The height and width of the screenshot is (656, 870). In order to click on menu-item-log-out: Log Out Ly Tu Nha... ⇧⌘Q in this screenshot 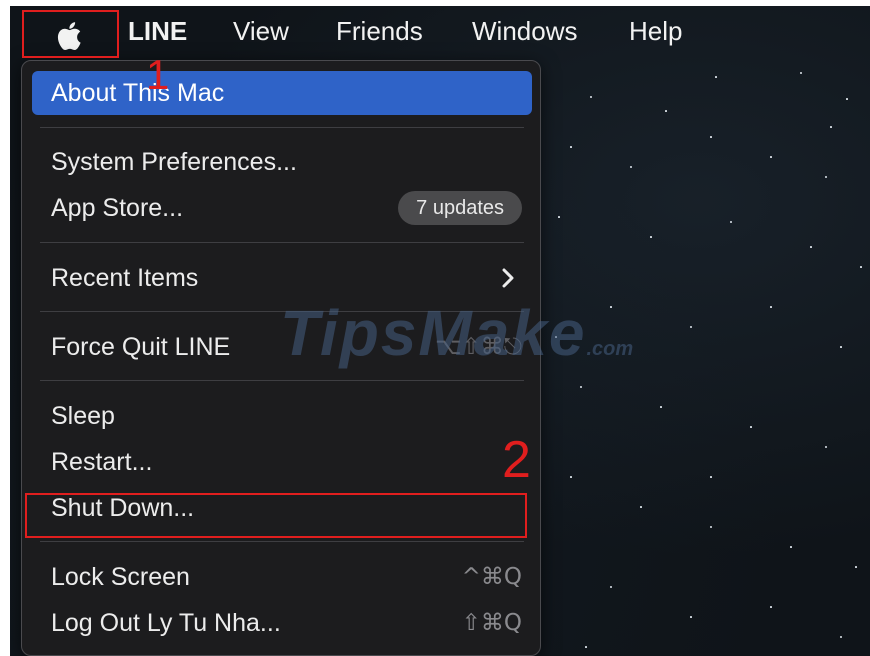, I will do `click(282, 623)`.